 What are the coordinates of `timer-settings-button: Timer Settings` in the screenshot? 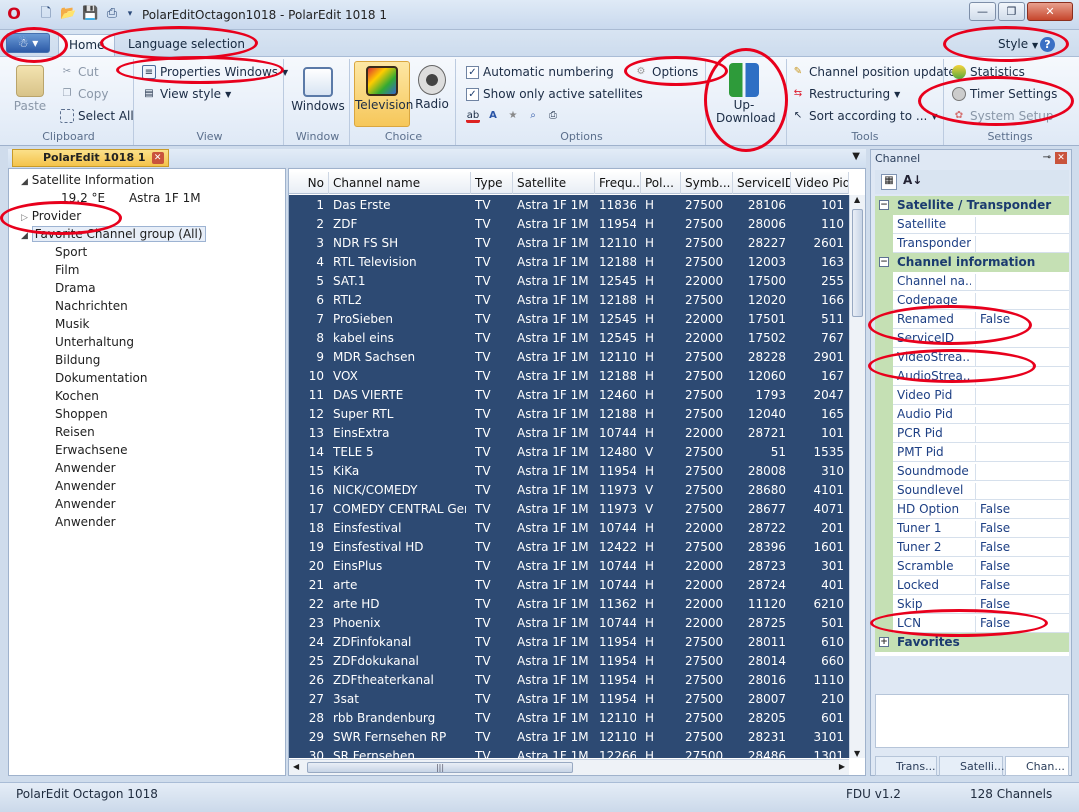 It's located at (1004, 94).